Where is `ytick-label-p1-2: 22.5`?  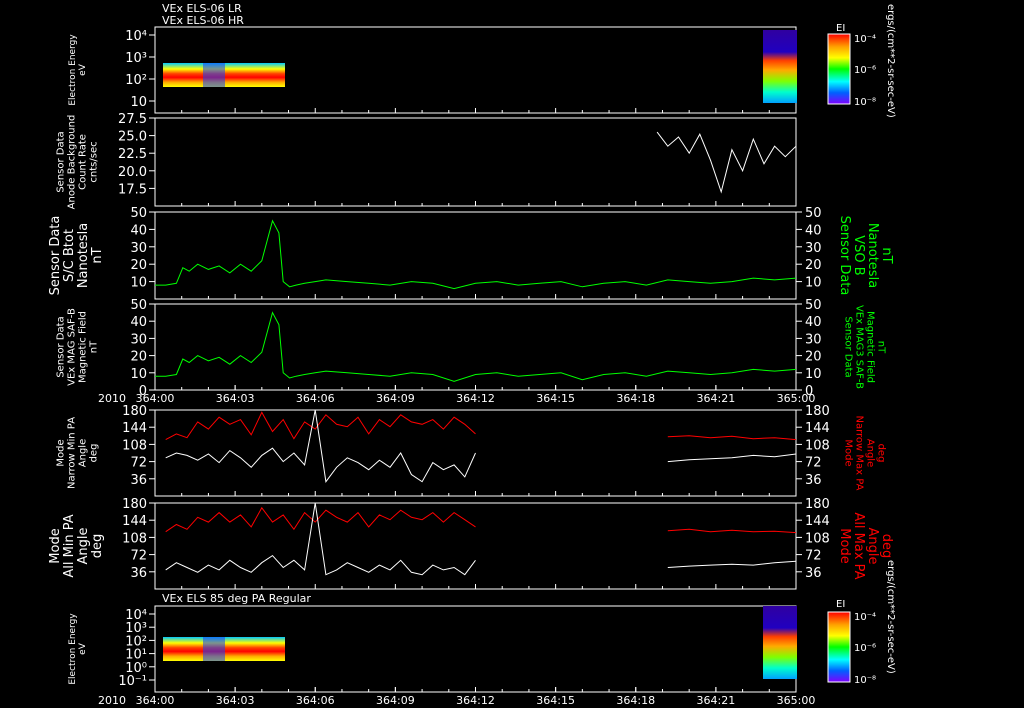
ytick-label-p1-2: 22.5 is located at coordinates (132, 154).